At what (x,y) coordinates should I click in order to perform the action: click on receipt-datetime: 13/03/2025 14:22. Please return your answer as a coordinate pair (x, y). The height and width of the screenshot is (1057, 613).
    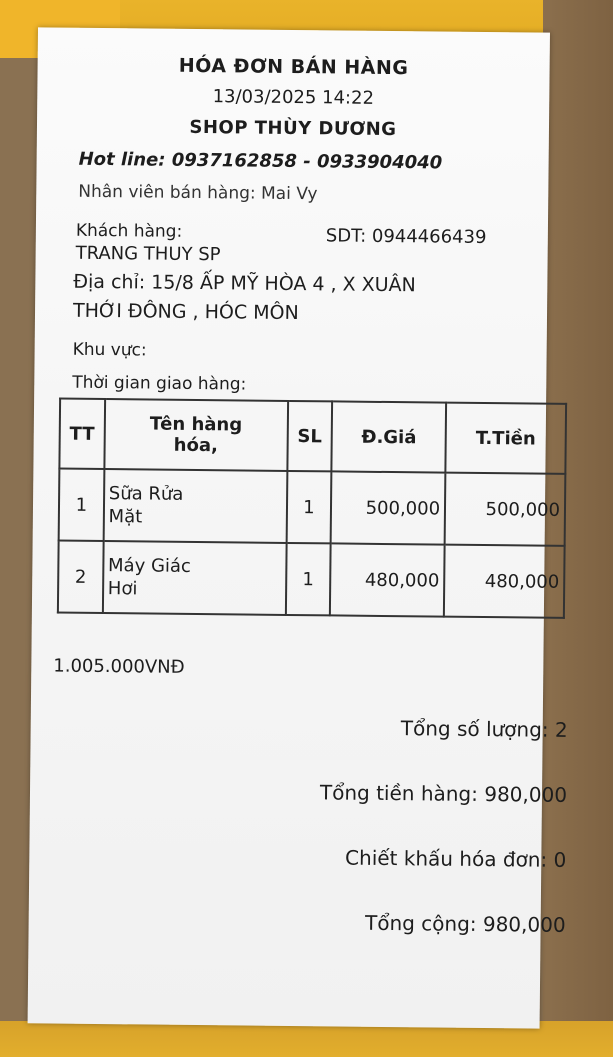
    Looking at the image, I should click on (293, 97).